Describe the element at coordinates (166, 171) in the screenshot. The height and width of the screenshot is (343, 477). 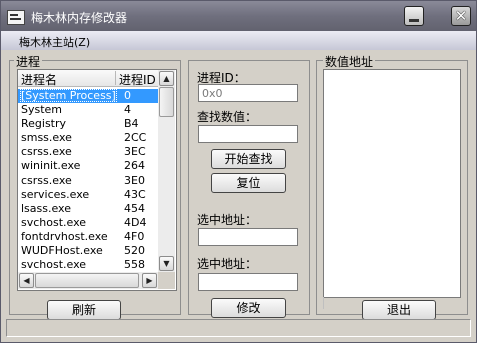
I see `vertical-scrollbar: ▲ ▼` at that location.